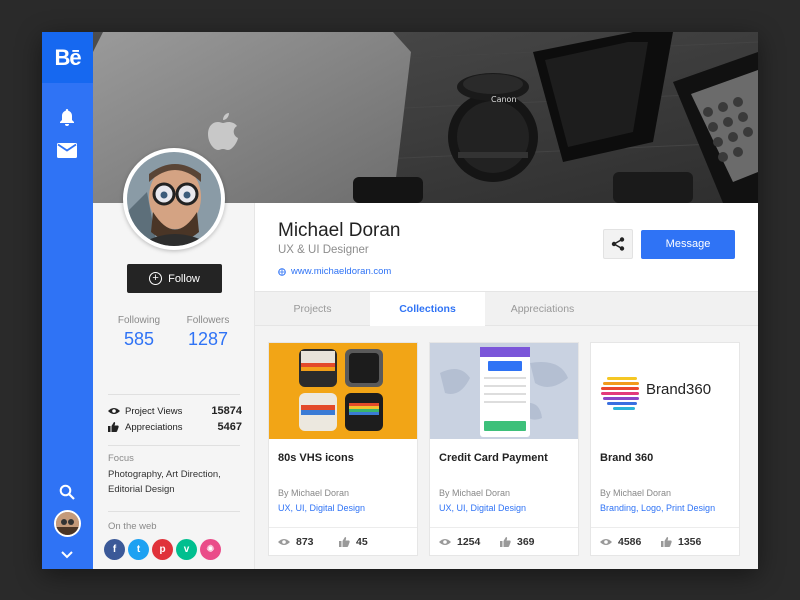 This screenshot has width=800, height=600. Describe the element at coordinates (114, 549) in the screenshot. I see `facebook-icon: f` at that location.